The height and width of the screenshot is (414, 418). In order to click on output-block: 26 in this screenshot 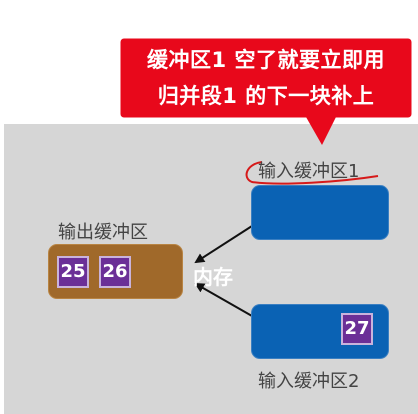, I will do `click(115, 272)`.